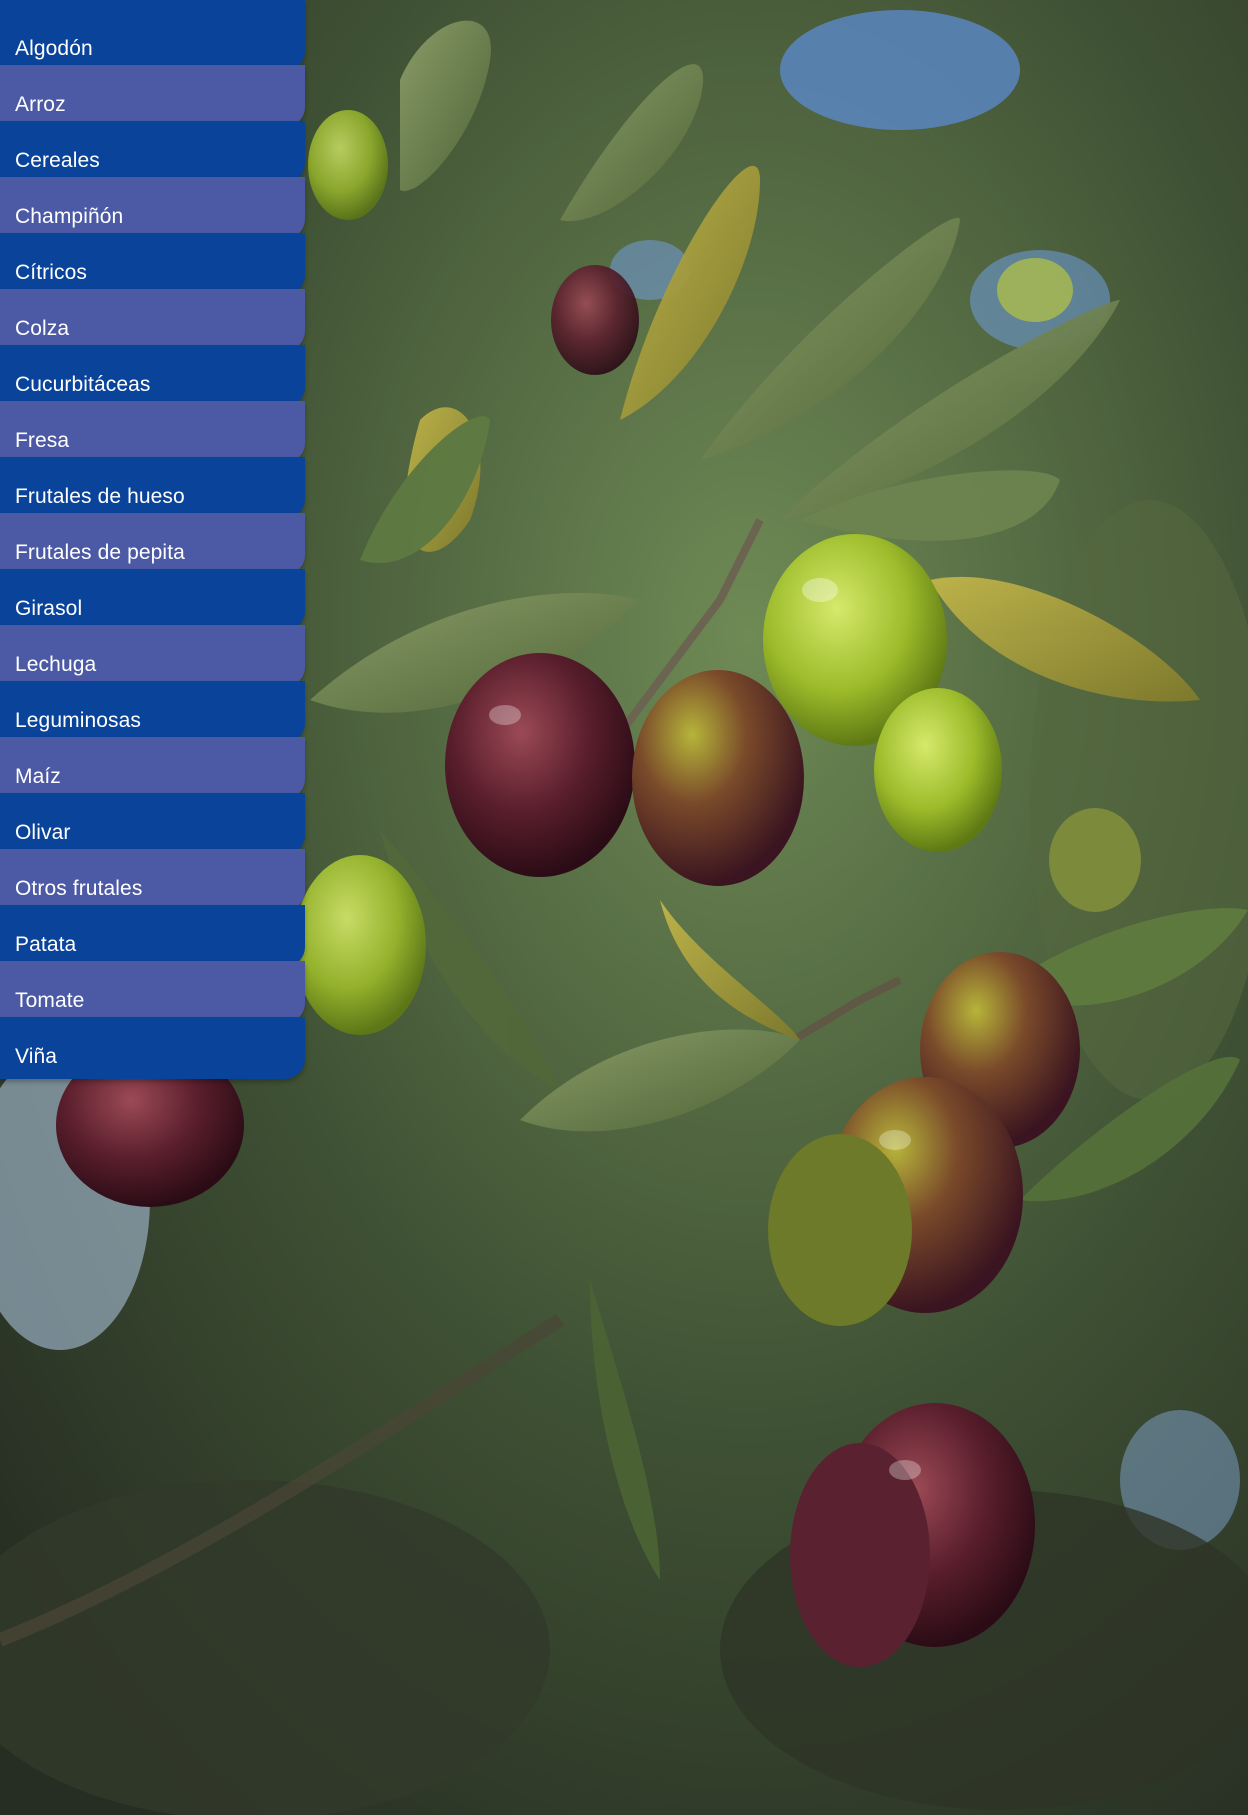  What do you see at coordinates (69, 216) in the screenshot?
I see `menu-item-label: Champiñón` at bounding box center [69, 216].